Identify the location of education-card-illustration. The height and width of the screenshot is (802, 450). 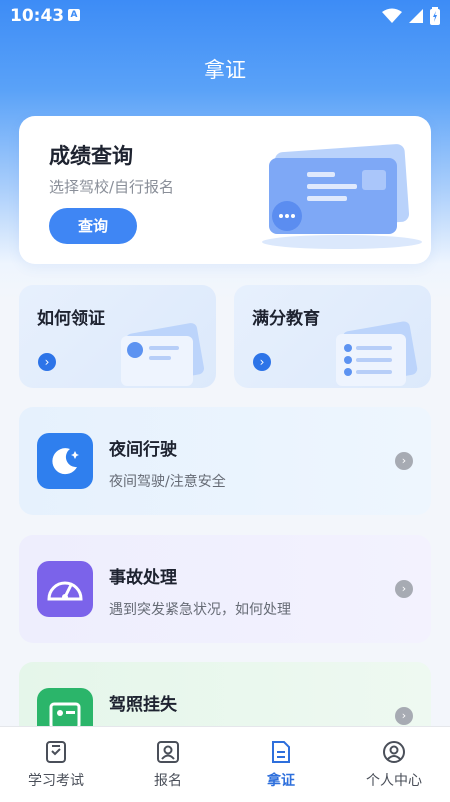
(377, 353).